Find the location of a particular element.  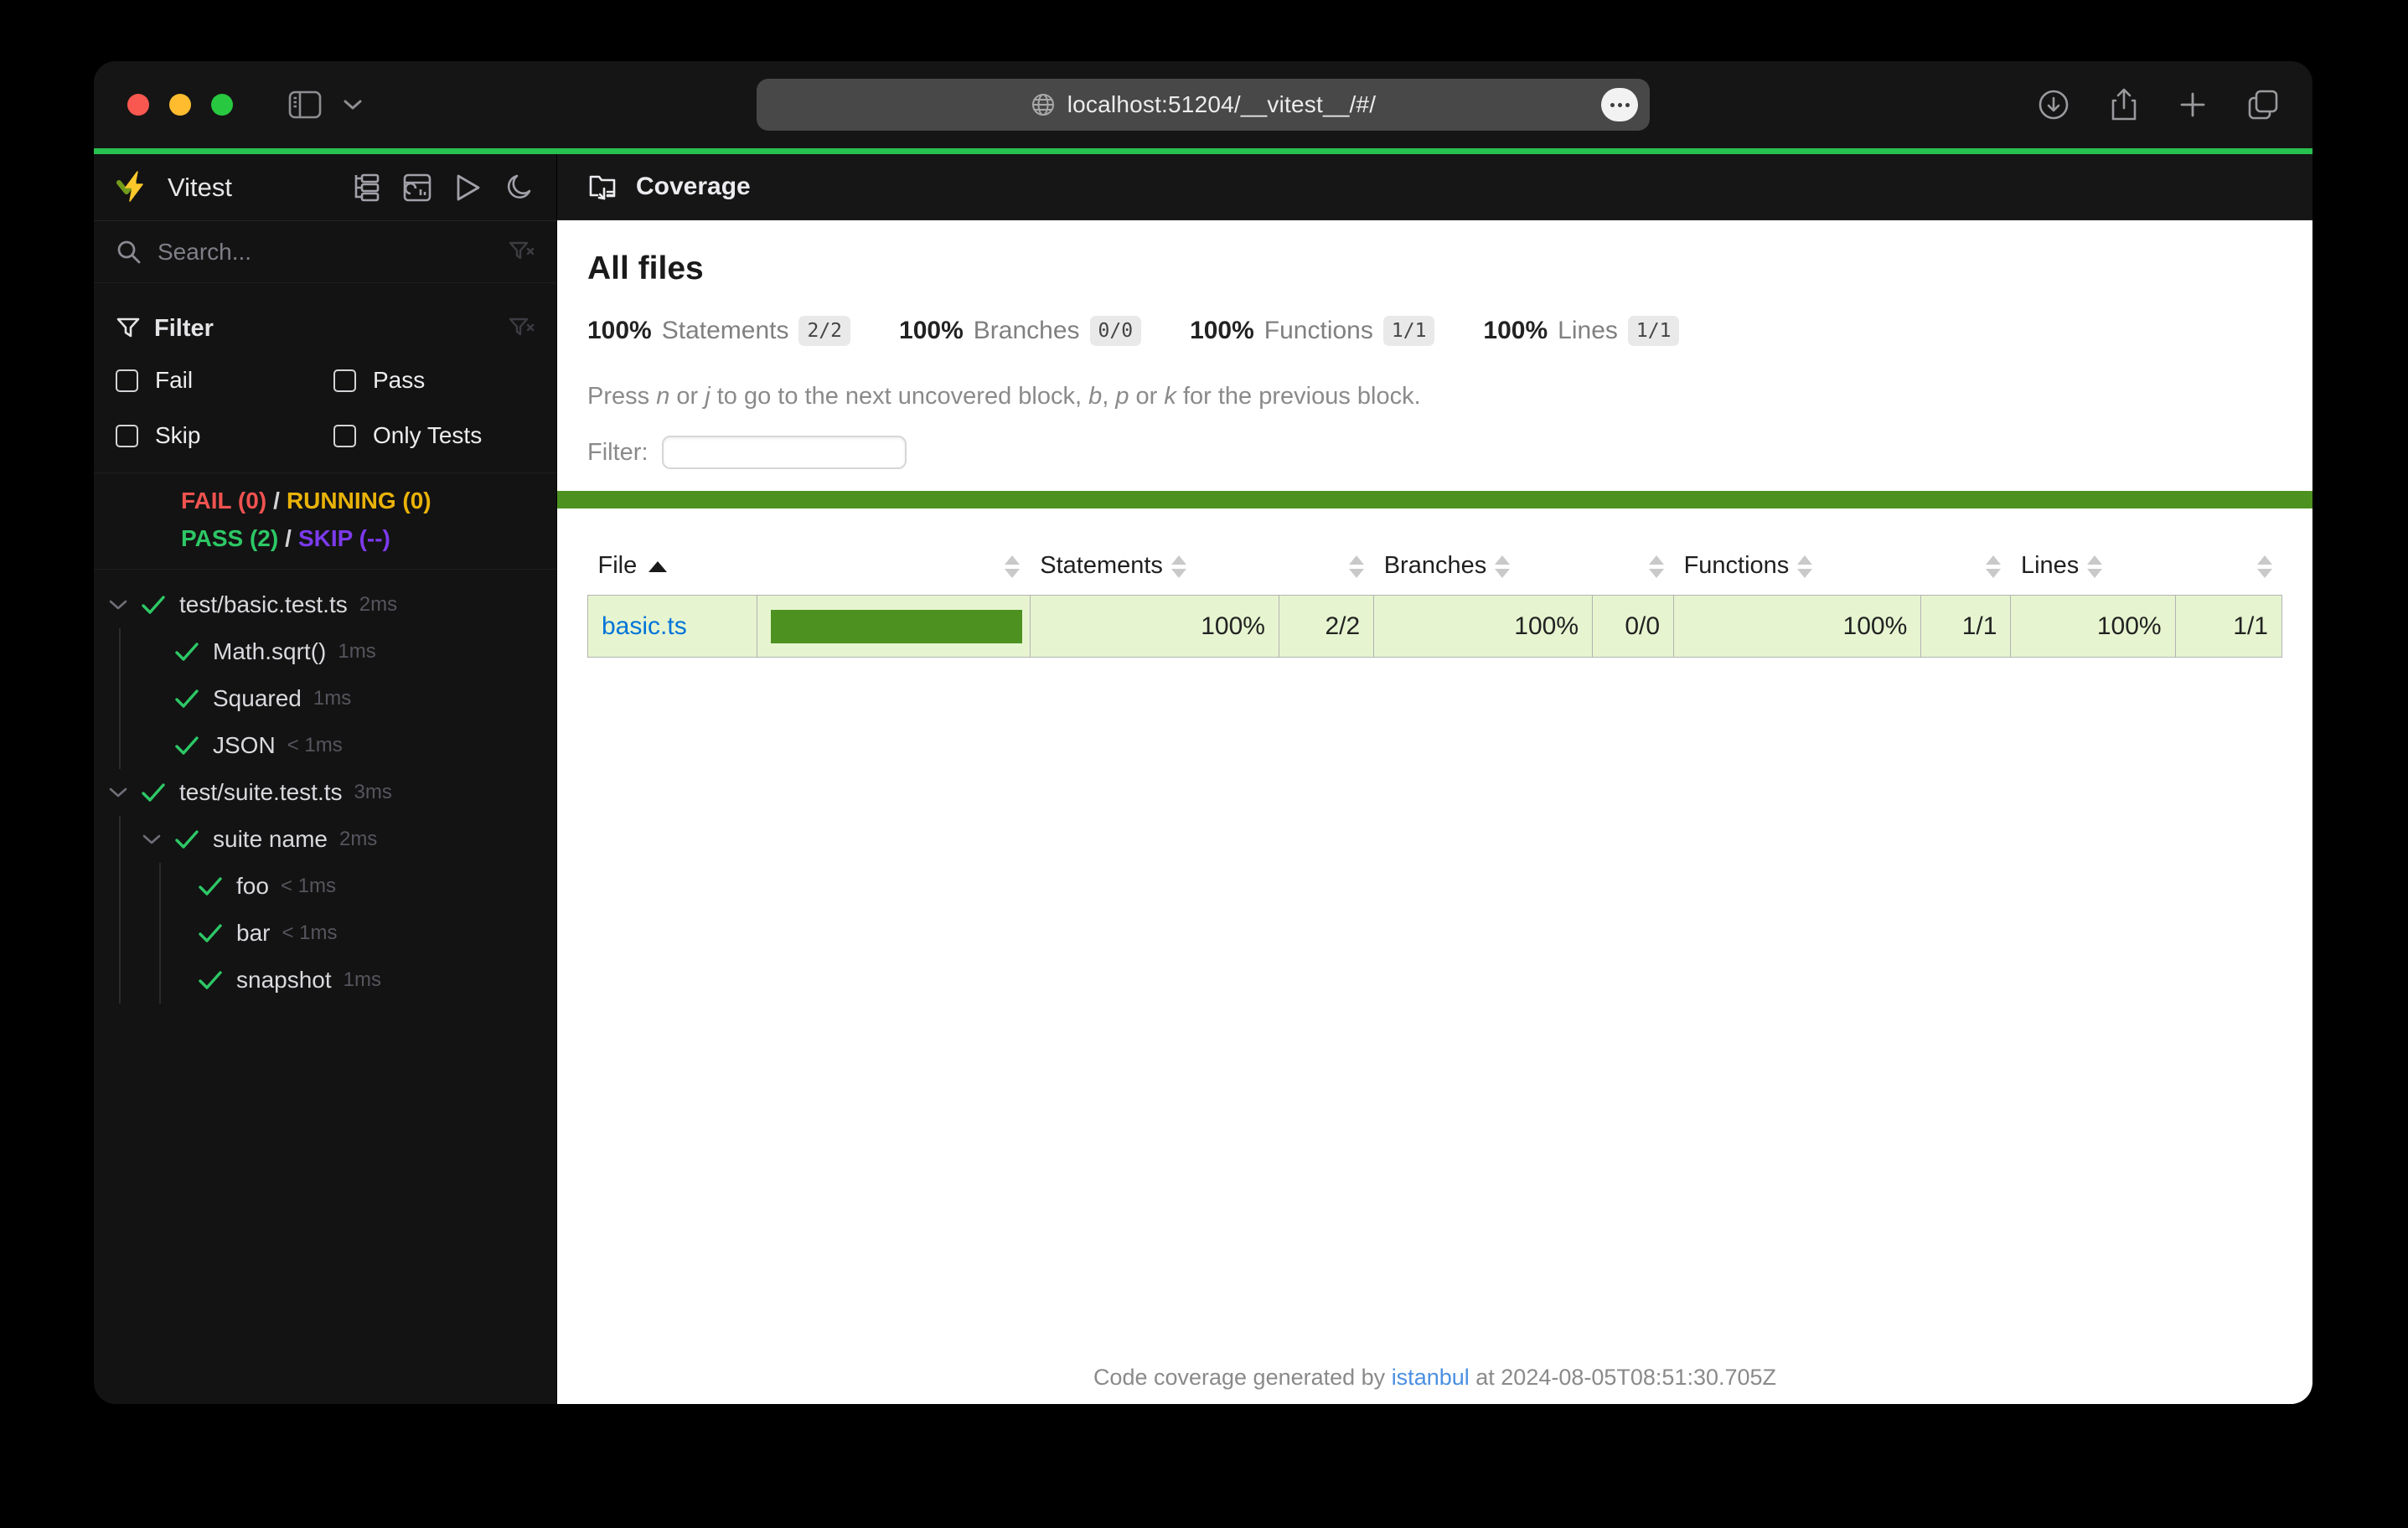

tree-item-suite: suite name 2ms is located at coordinates (338, 839).